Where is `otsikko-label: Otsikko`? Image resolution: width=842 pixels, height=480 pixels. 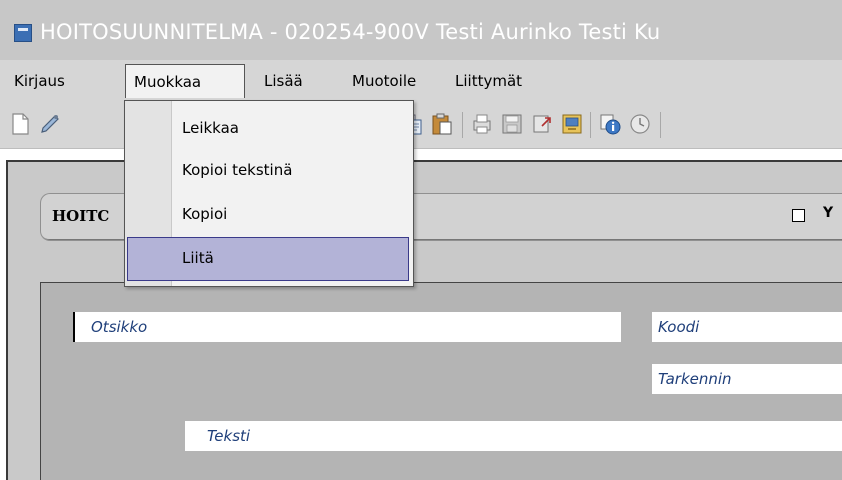
otsikko-label: Otsikko is located at coordinates (119, 327).